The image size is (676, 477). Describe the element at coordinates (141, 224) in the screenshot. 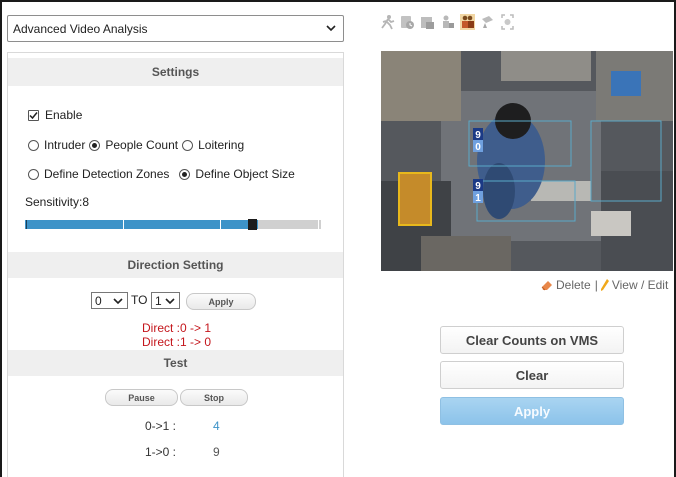

I see `sensitivity-slider-fill` at that location.